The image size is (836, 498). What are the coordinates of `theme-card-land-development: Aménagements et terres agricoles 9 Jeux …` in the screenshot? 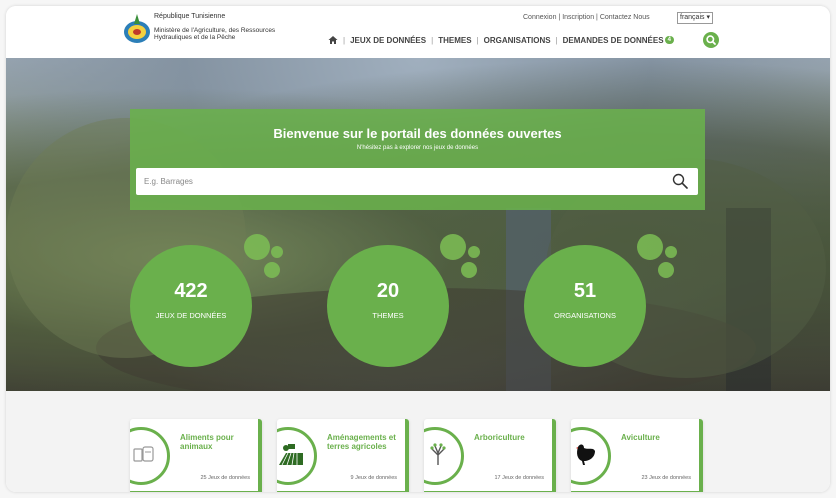 It's located at (343, 455).